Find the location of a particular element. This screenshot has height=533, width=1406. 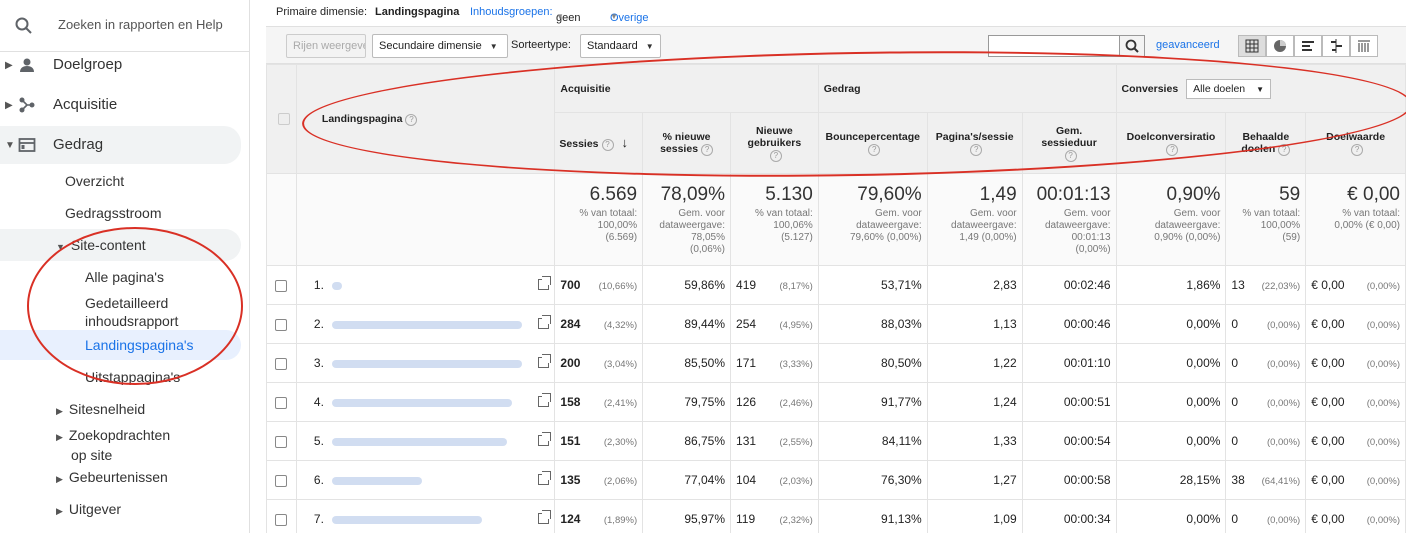

row-landing-page-cell: 3. is located at coordinates (425, 363).